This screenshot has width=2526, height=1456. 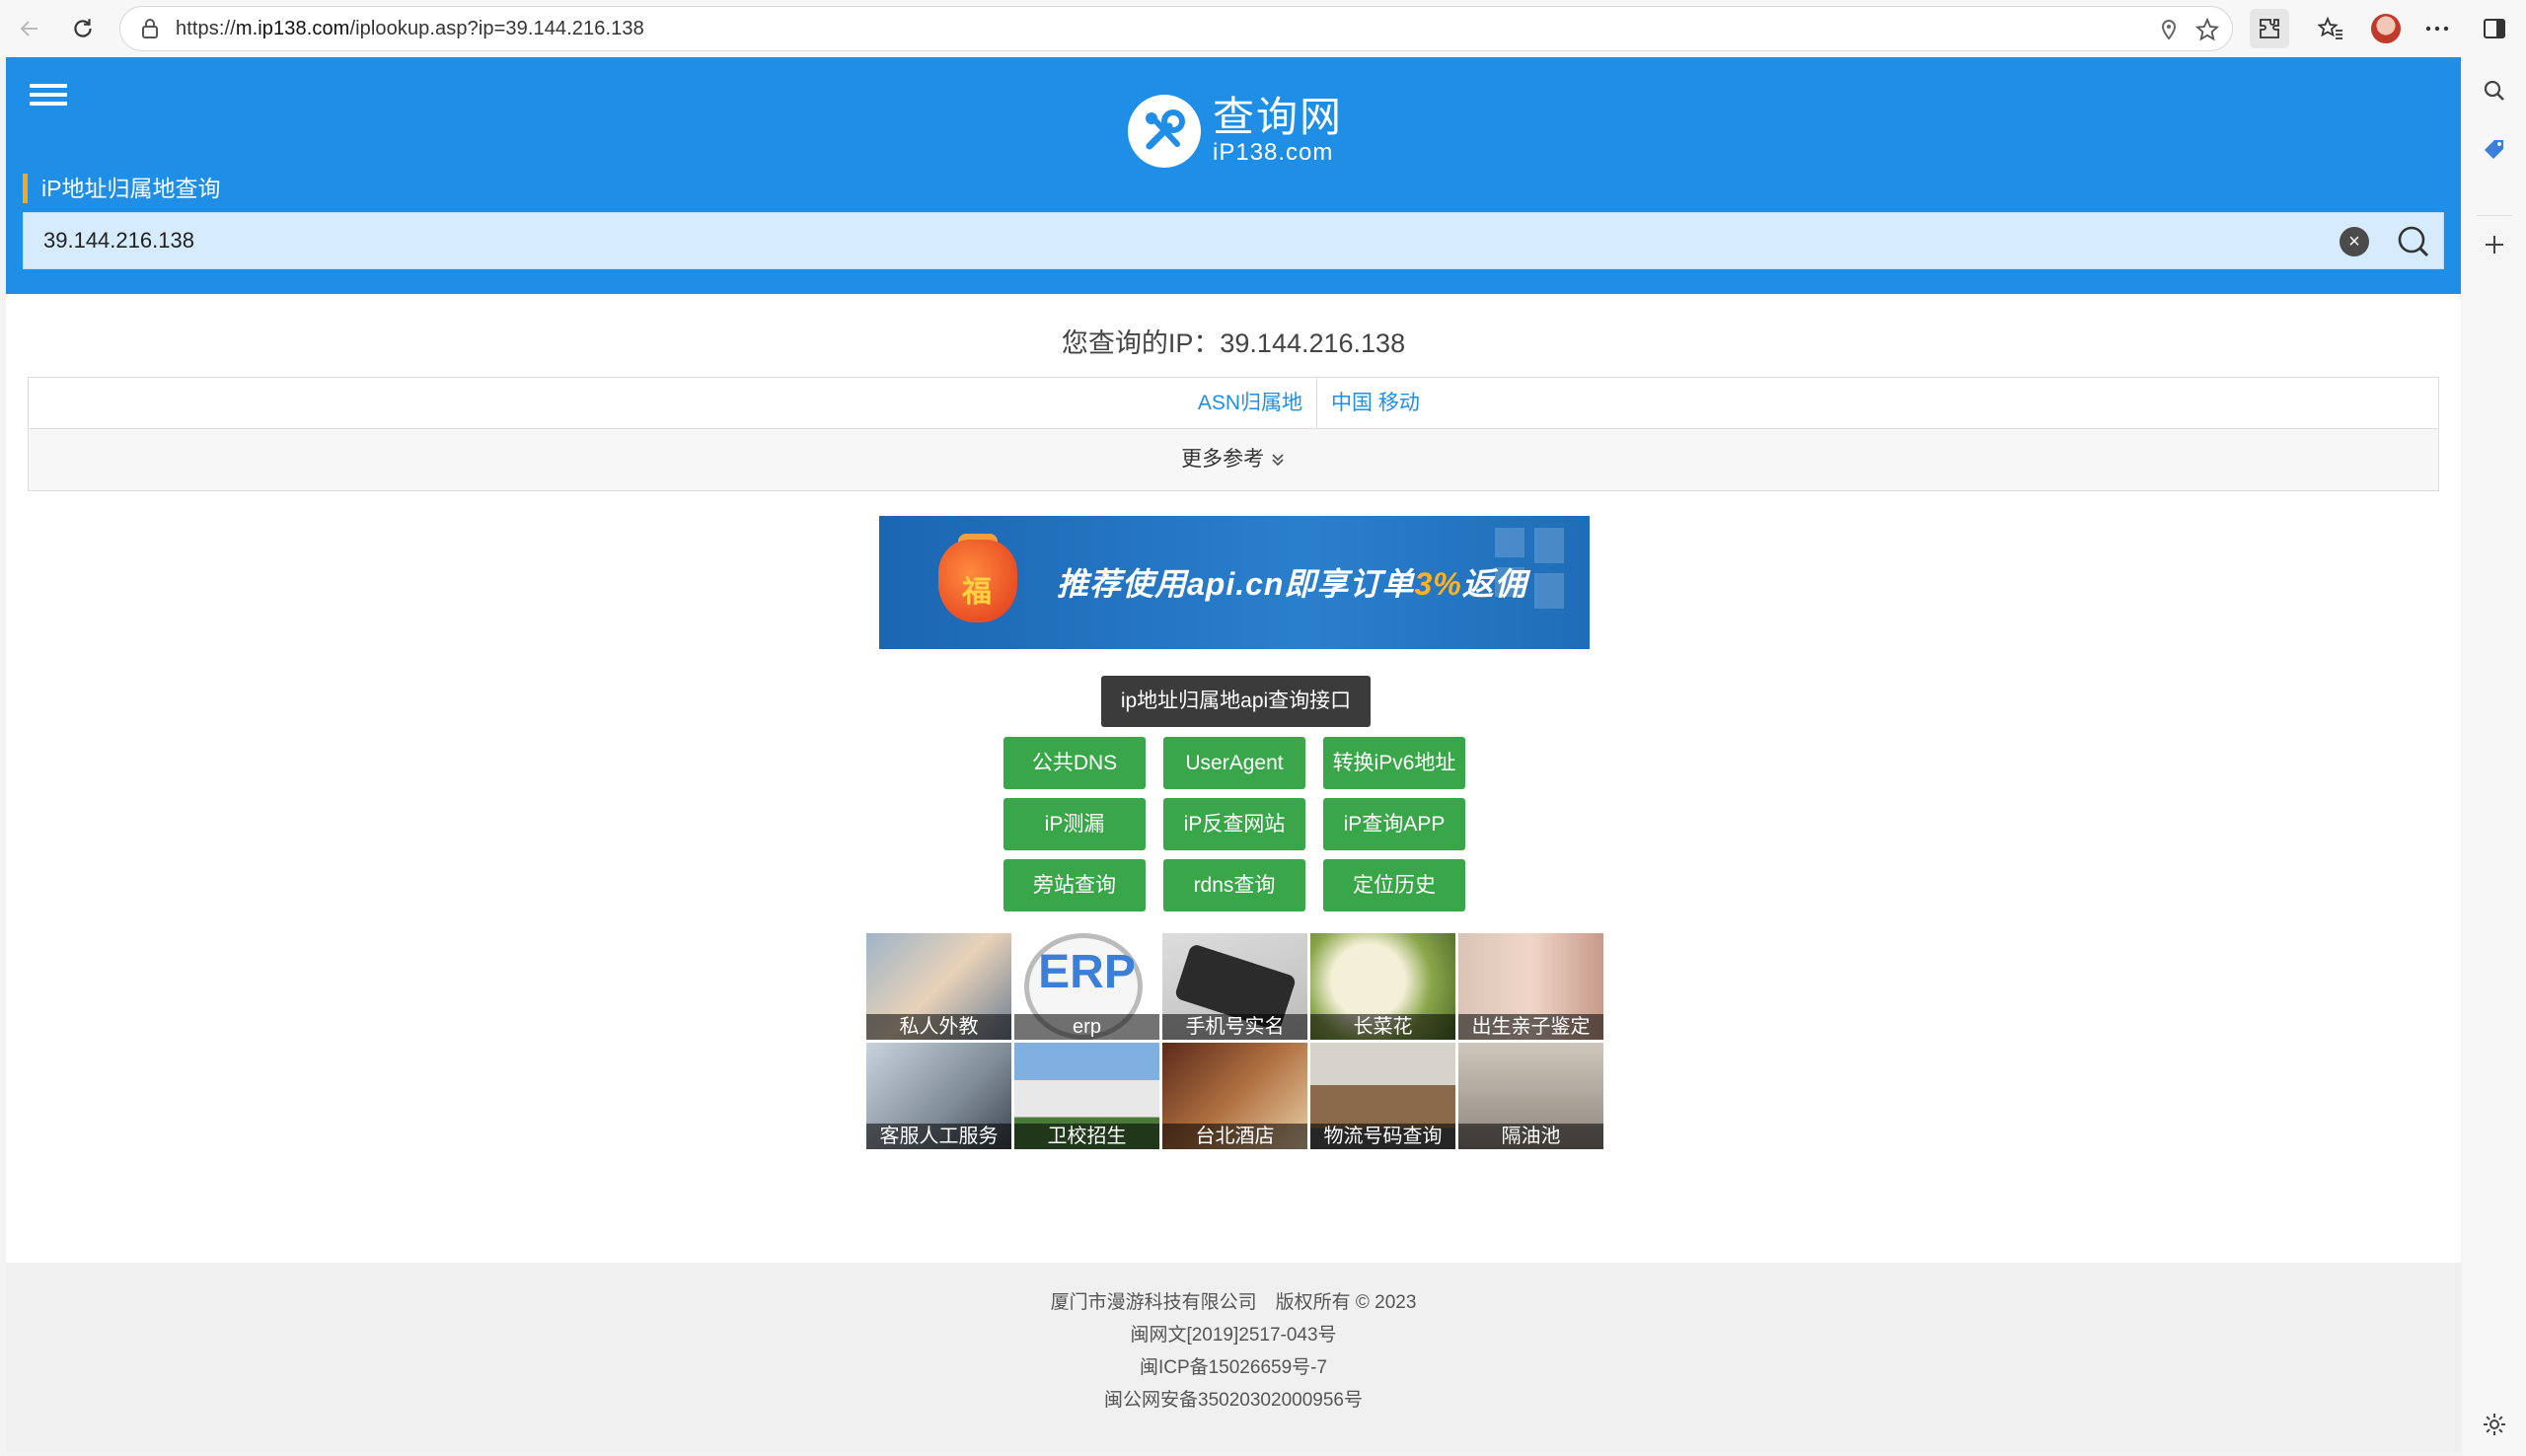 What do you see at coordinates (1530, 986) in the screenshot?
I see `list-item: 出生亲子鉴定` at bounding box center [1530, 986].